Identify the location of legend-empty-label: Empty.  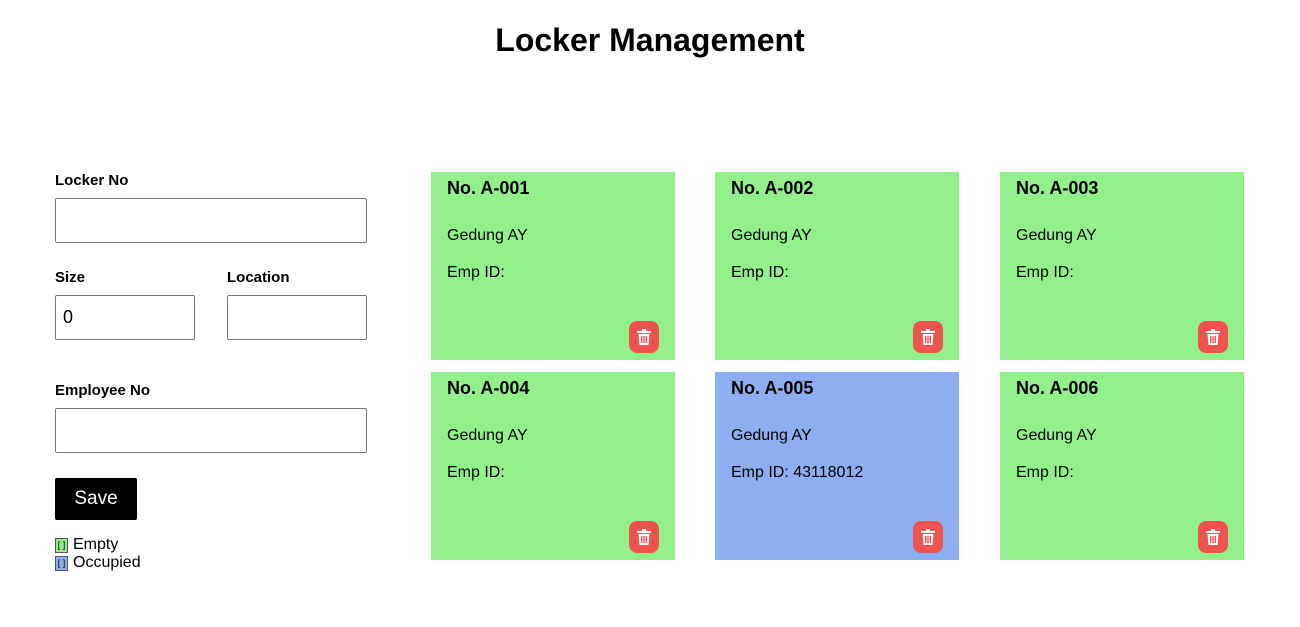
(96, 544).